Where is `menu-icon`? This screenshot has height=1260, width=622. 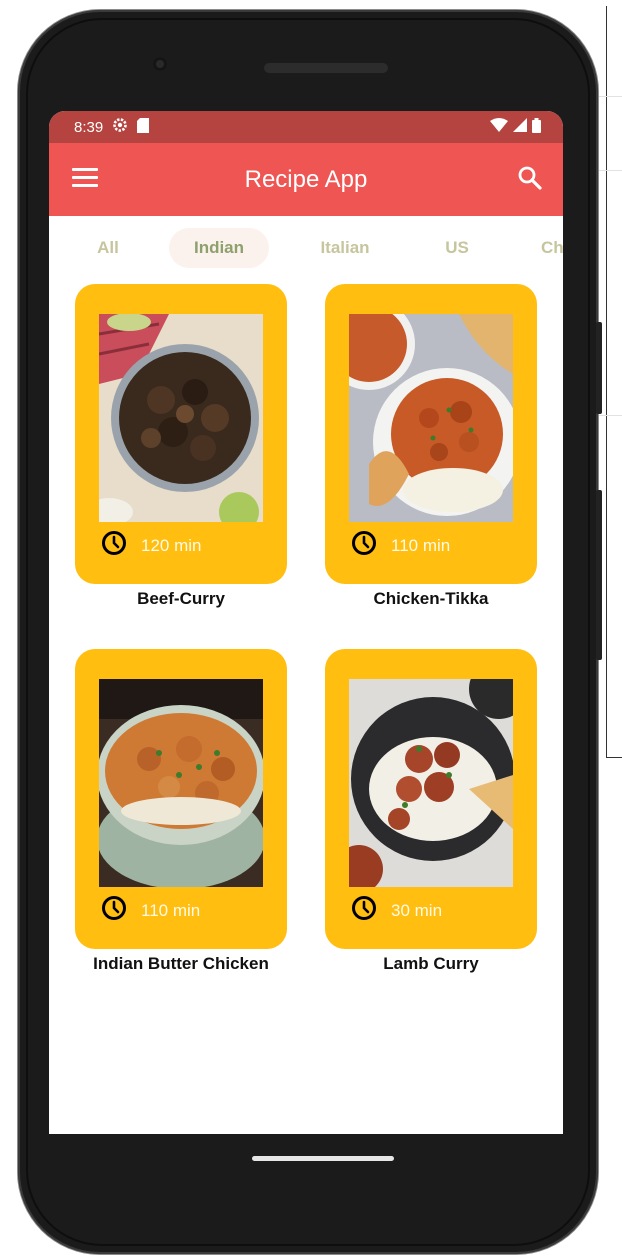
menu-icon is located at coordinates (85, 179).